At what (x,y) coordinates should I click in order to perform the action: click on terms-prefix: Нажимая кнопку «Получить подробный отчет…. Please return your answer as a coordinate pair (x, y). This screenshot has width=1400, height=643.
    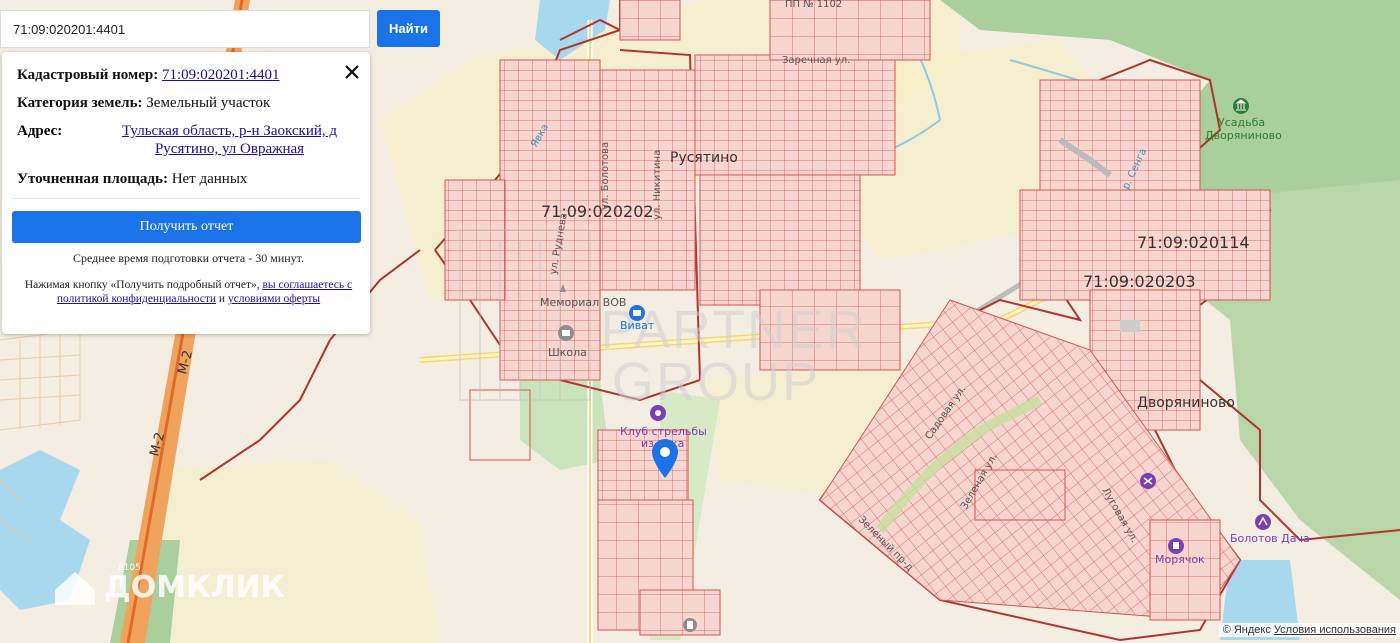
    Looking at the image, I should click on (142, 285).